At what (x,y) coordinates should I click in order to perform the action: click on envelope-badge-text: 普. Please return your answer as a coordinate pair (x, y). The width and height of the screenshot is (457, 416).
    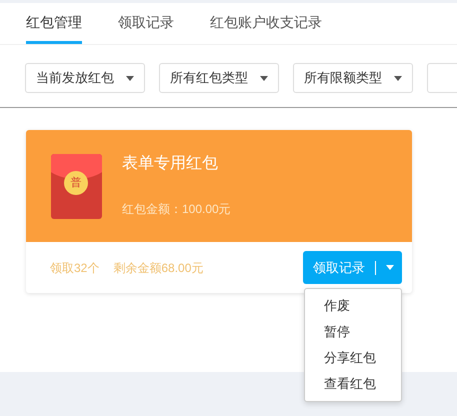
    Looking at the image, I should click on (76, 183).